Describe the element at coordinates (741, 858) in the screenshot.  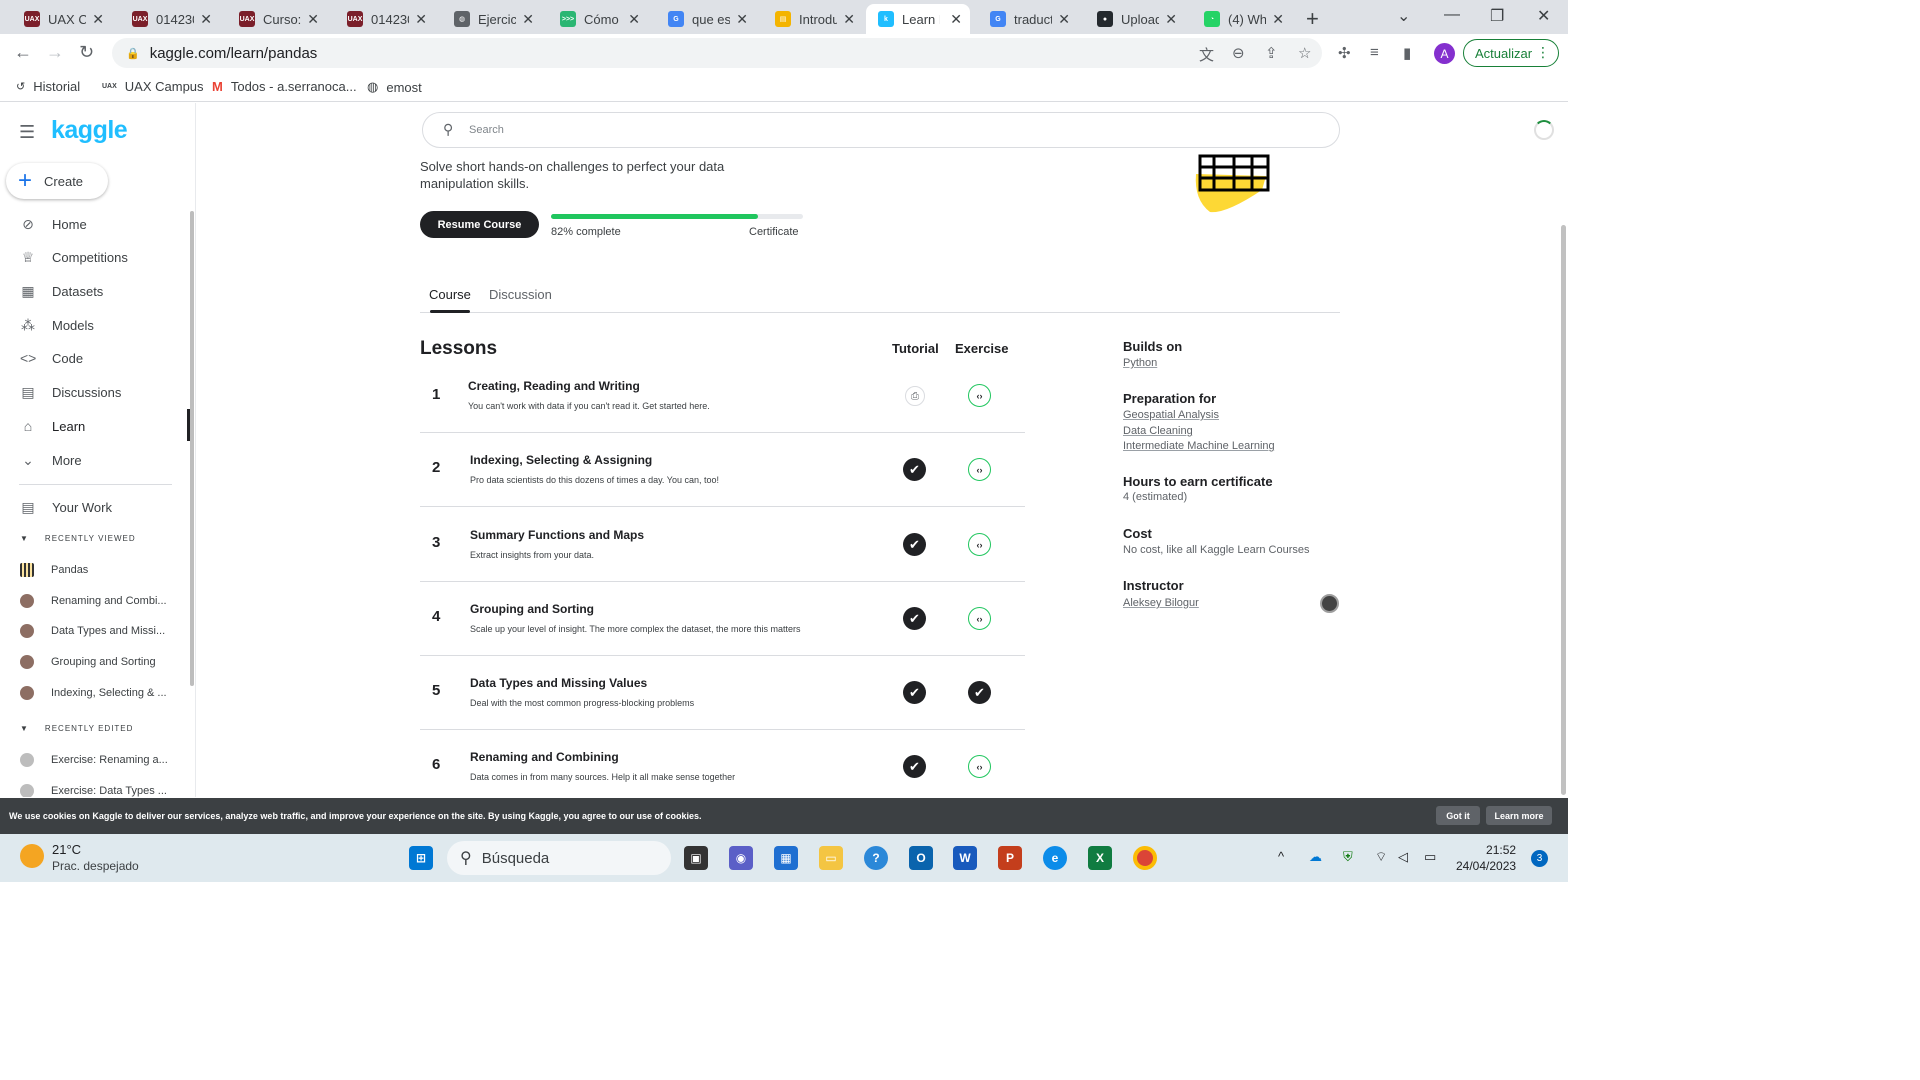
I see `teams-icon: ◉` at that location.